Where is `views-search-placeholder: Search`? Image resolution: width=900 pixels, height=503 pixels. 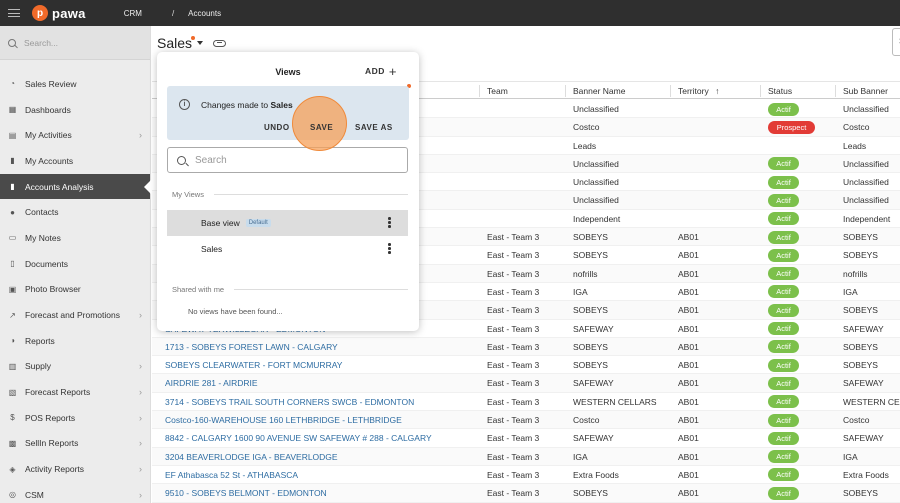
views-search-placeholder: Search is located at coordinates (211, 160).